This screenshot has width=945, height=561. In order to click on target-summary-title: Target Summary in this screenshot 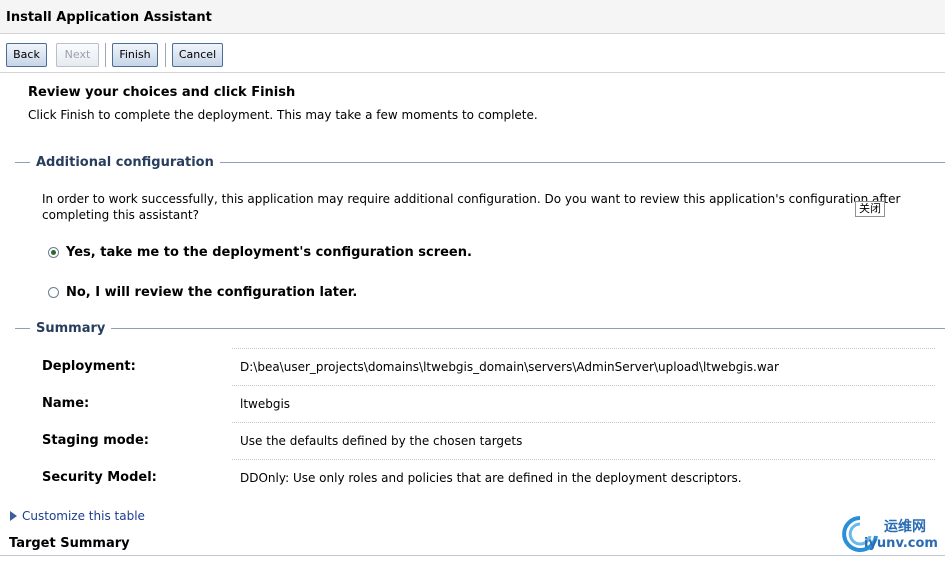, I will do `click(69, 543)`.